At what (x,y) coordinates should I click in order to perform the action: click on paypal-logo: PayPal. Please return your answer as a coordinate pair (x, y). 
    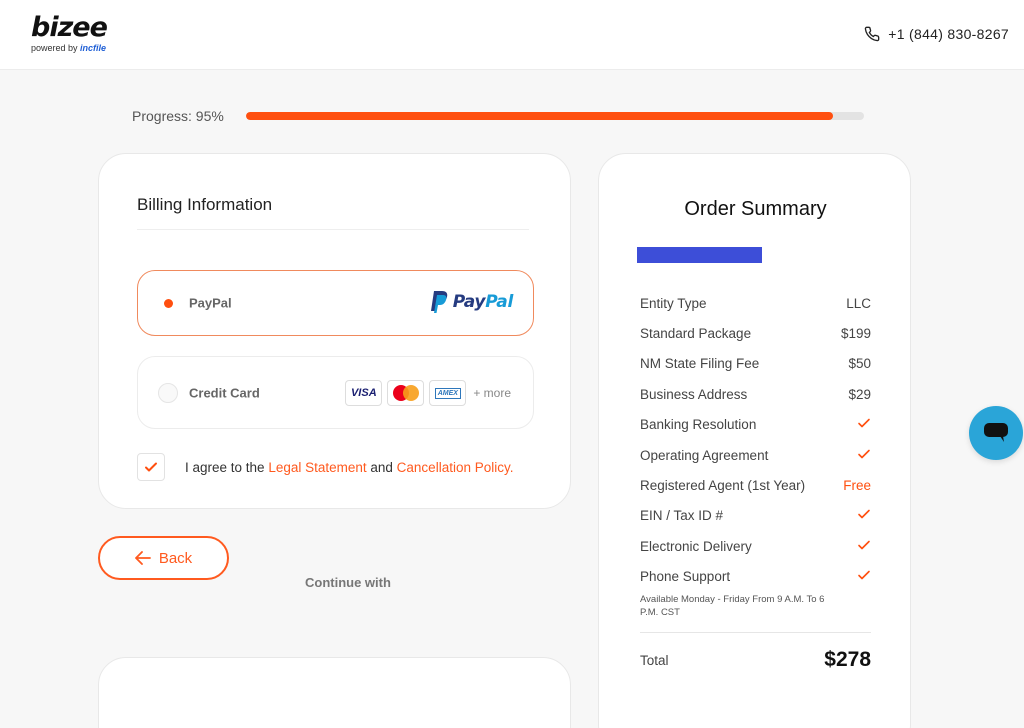
    Looking at the image, I should click on (472, 302).